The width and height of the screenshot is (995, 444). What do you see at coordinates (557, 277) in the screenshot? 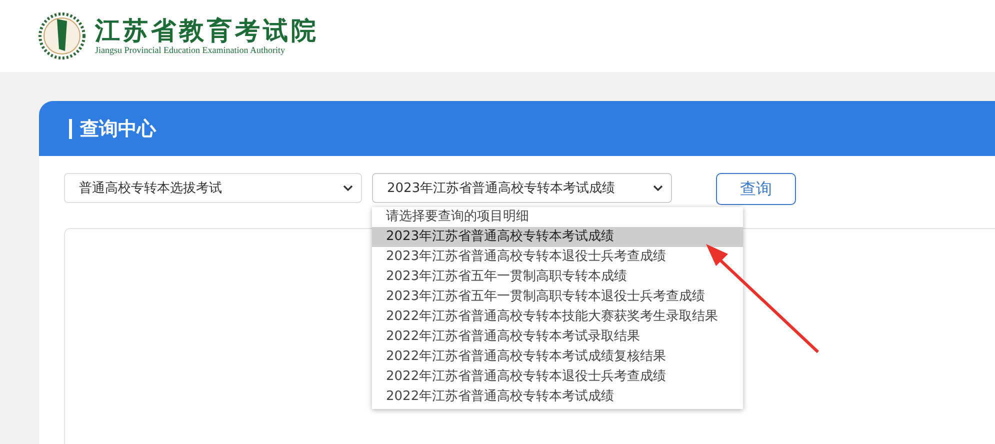
I see `dropdown-option: 2023年江苏省五年一贯制高职专转本成绩` at bounding box center [557, 277].